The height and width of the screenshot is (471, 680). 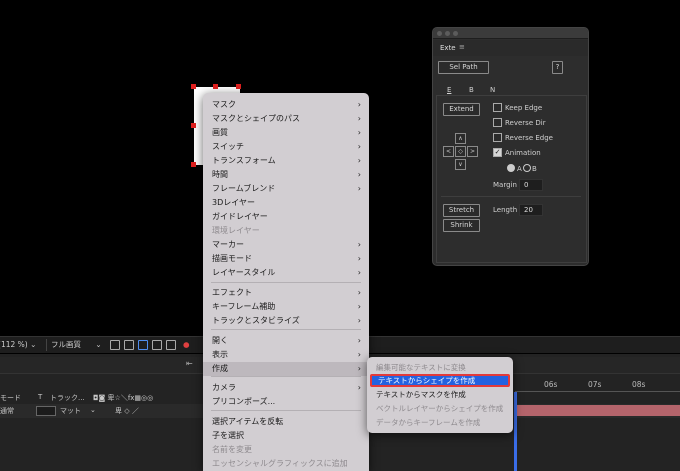 What do you see at coordinates (497, 107) in the screenshot?
I see `keep-edge-checkbox` at bounding box center [497, 107].